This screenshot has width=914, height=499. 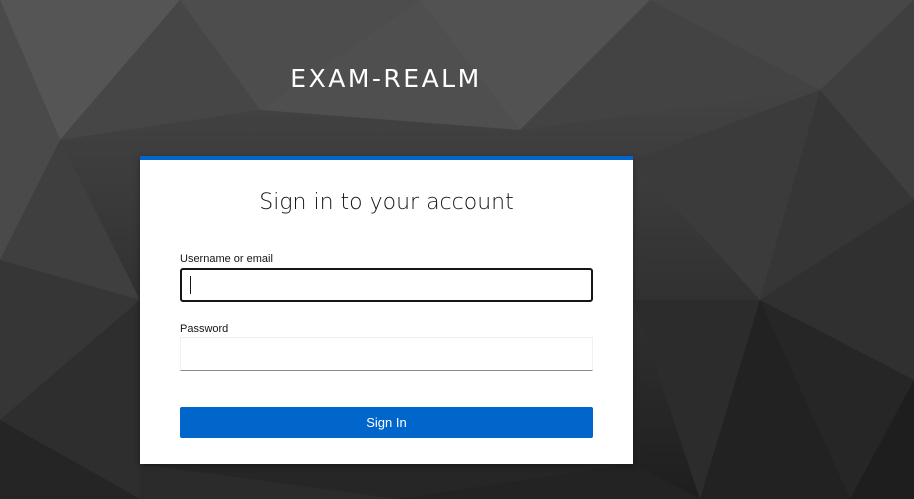 I want to click on password-input, so click(x=386, y=354).